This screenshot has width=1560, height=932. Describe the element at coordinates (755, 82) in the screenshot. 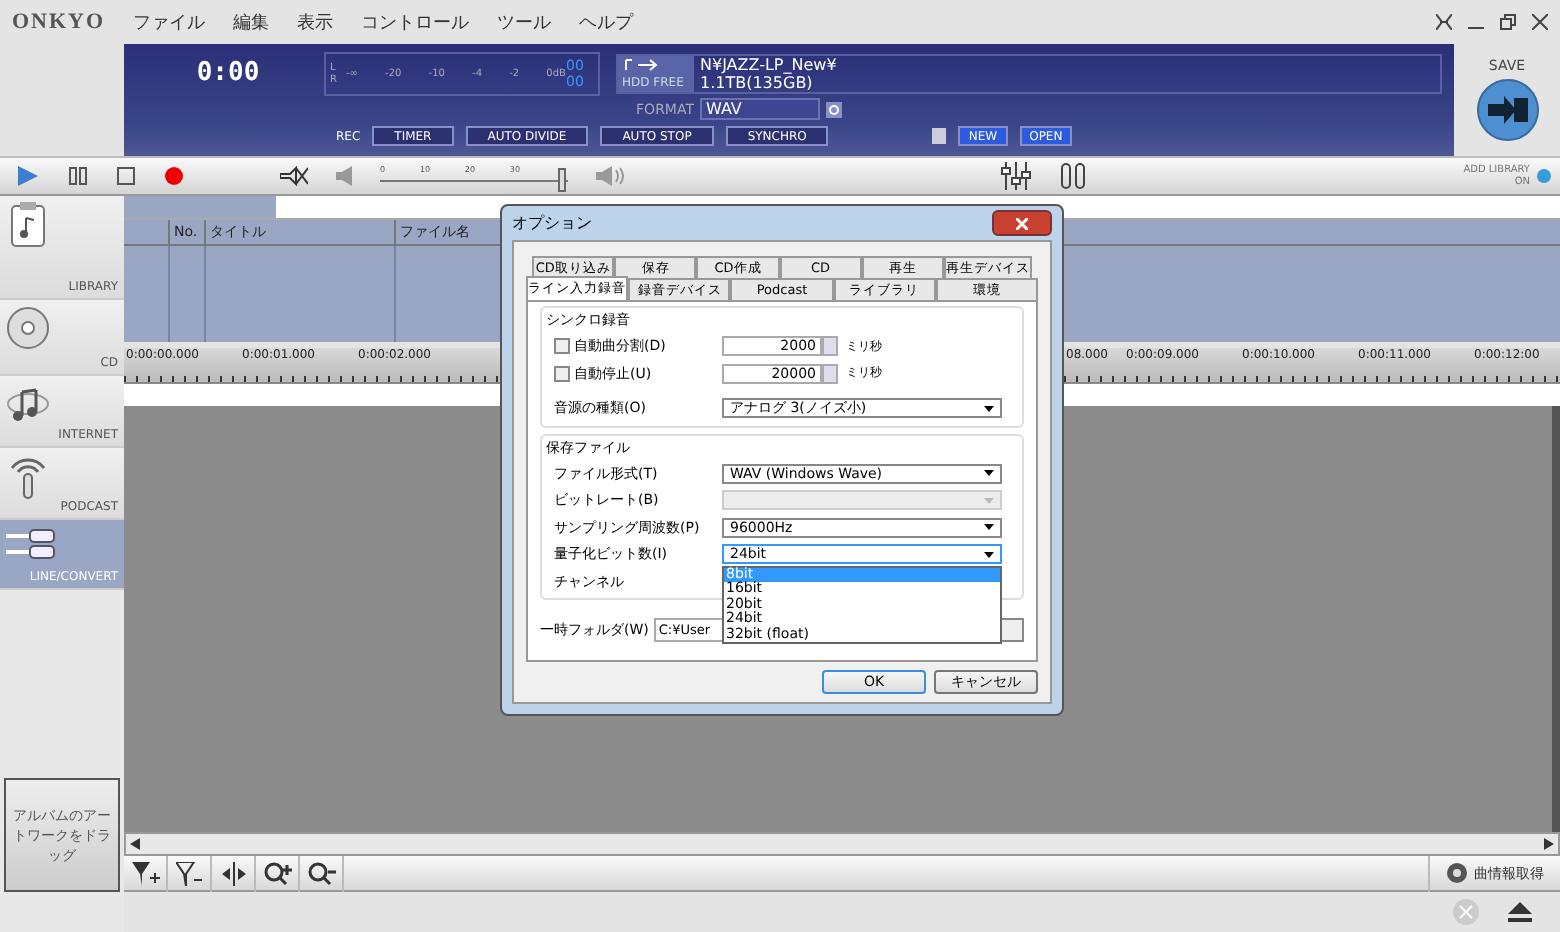

I see `hdd-free-value: 1.1TB(135GB)` at that location.